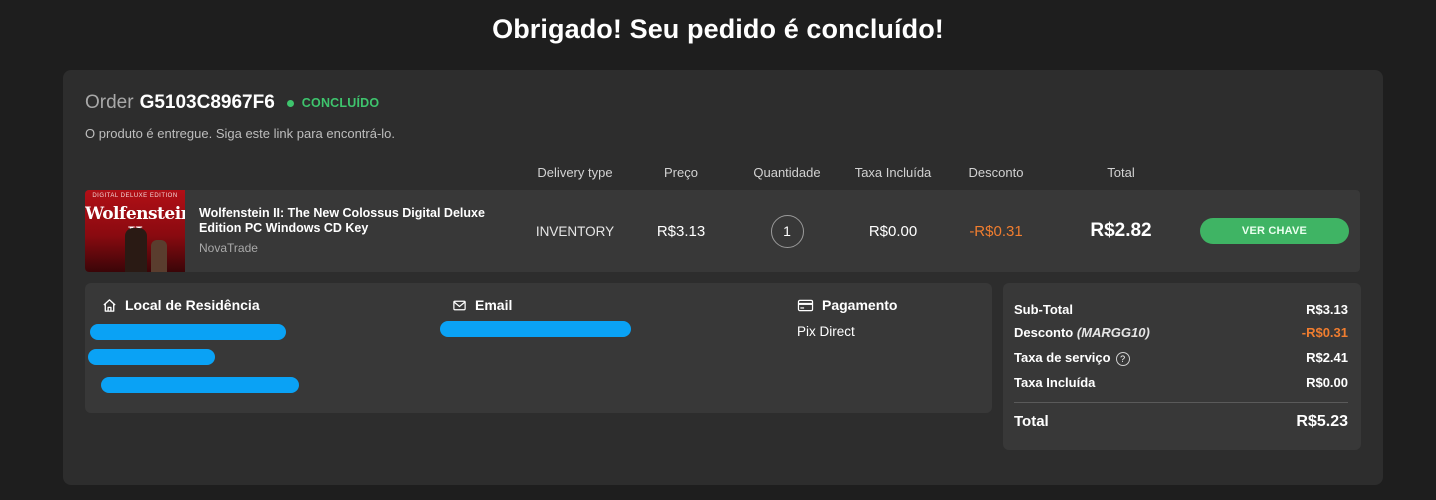 This screenshot has width=1436, height=500. I want to click on credit-card-icon, so click(805, 305).